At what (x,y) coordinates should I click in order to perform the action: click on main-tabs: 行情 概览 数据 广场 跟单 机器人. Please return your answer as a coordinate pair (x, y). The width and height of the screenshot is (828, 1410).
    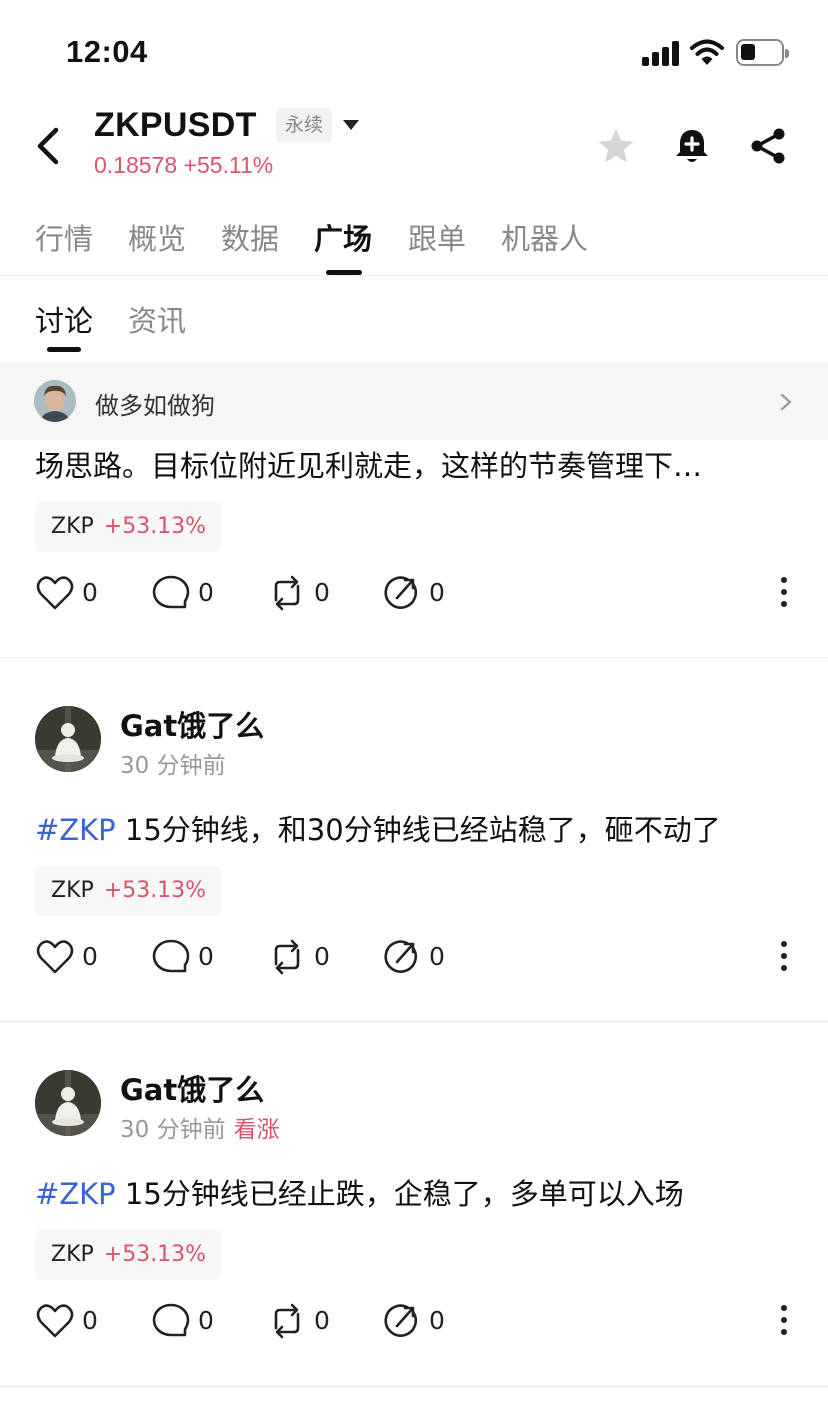
    Looking at the image, I should click on (414, 242).